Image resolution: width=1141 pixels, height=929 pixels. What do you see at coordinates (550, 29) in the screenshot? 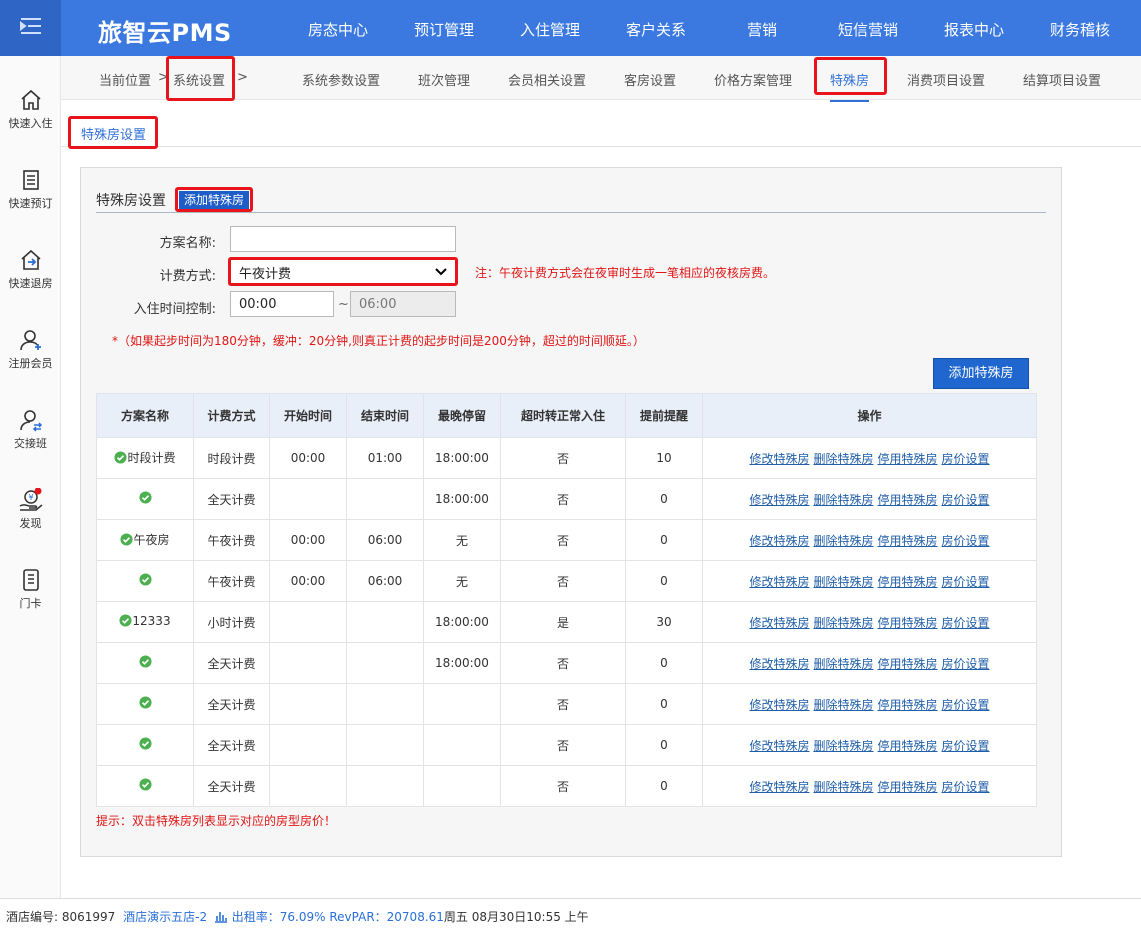
I see `nav-checkin: 入住管理` at bounding box center [550, 29].